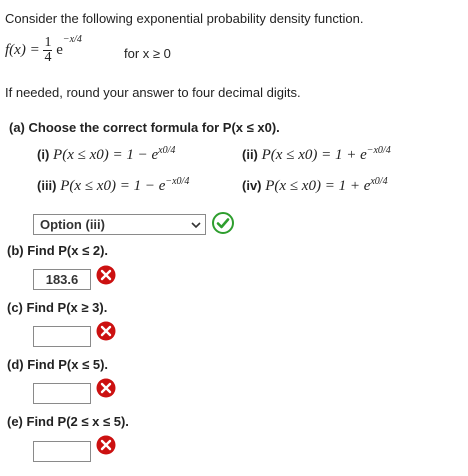 This screenshot has height=476, width=468. What do you see at coordinates (106, 154) in the screenshot?
I see `option-i: (i) P(x ≤ x0) = 1 − ex0/4` at bounding box center [106, 154].